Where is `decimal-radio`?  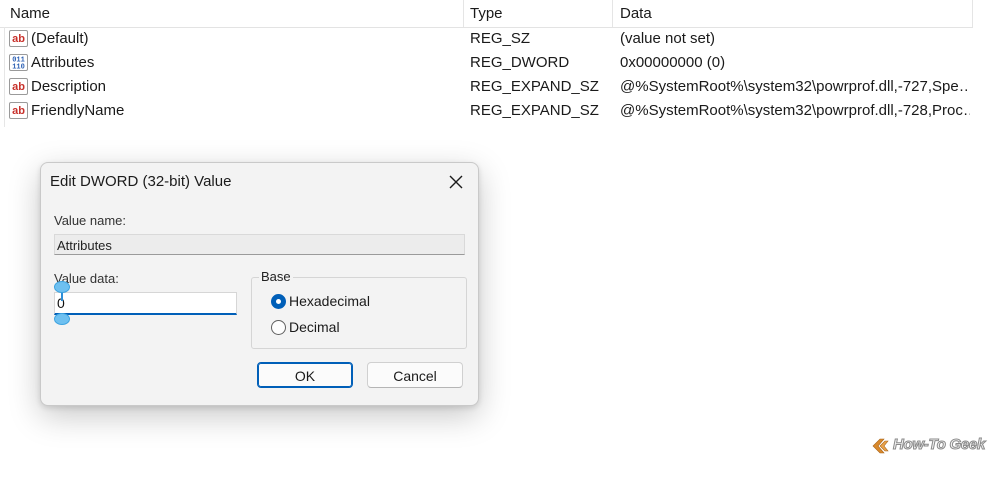 decimal-radio is located at coordinates (278, 327).